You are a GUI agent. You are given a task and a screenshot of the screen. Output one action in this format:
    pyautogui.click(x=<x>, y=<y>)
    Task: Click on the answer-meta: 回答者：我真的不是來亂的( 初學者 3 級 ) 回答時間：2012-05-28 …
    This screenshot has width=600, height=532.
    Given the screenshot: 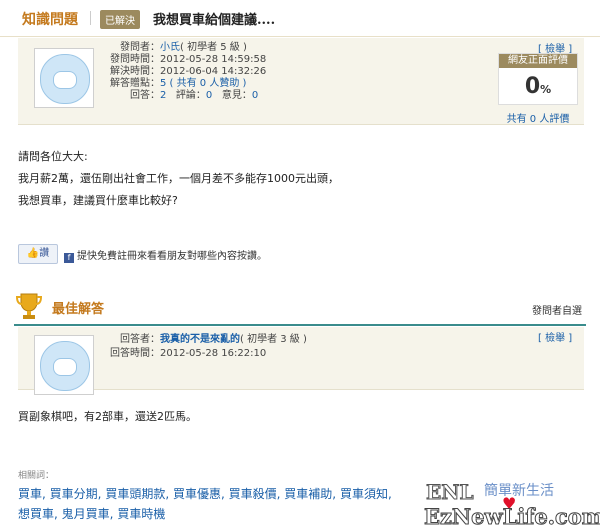 What is the action you would take?
    pyautogui.click(x=205, y=347)
    